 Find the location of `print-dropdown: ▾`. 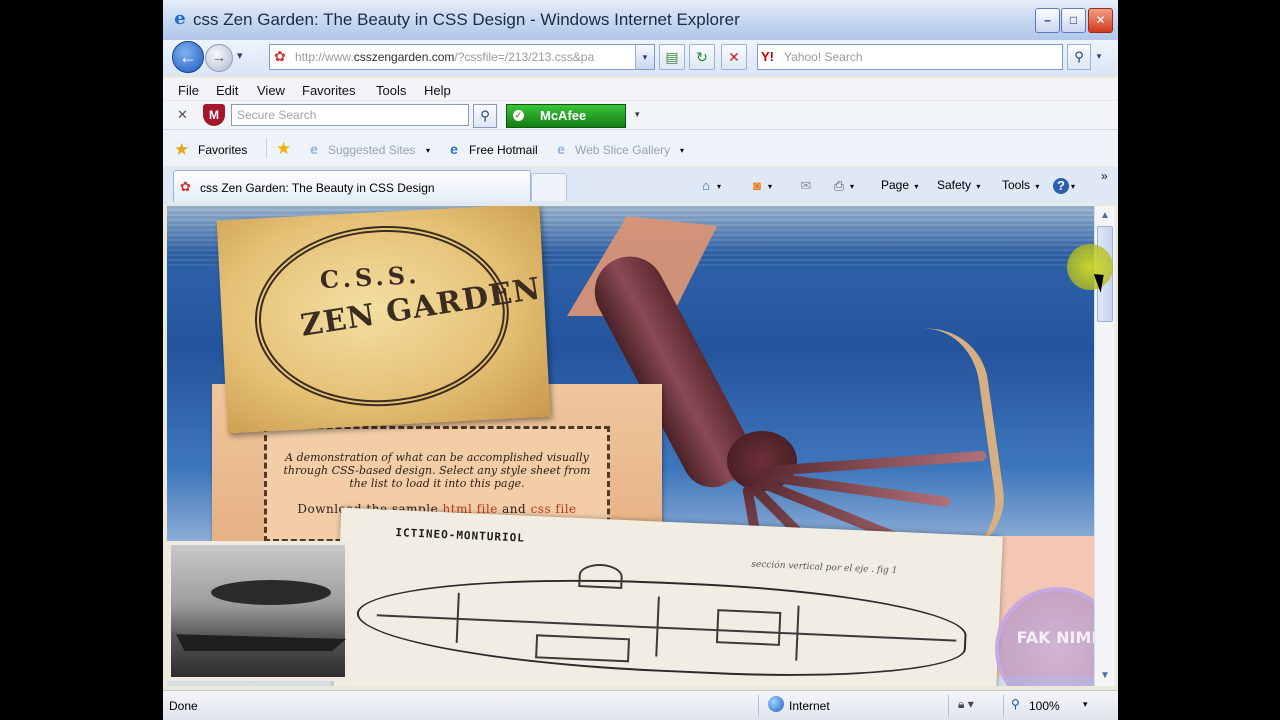

print-dropdown: ▾ is located at coordinates (852, 186).